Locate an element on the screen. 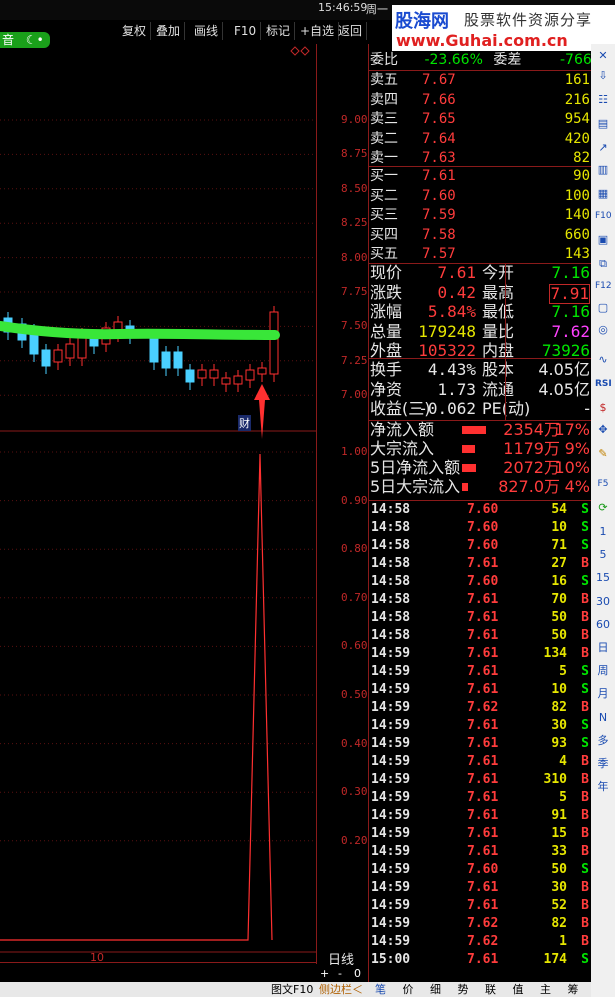 The width and height of the screenshot is (615, 997). trade-row: 14:59 7.61 4 B is located at coordinates (481, 762).